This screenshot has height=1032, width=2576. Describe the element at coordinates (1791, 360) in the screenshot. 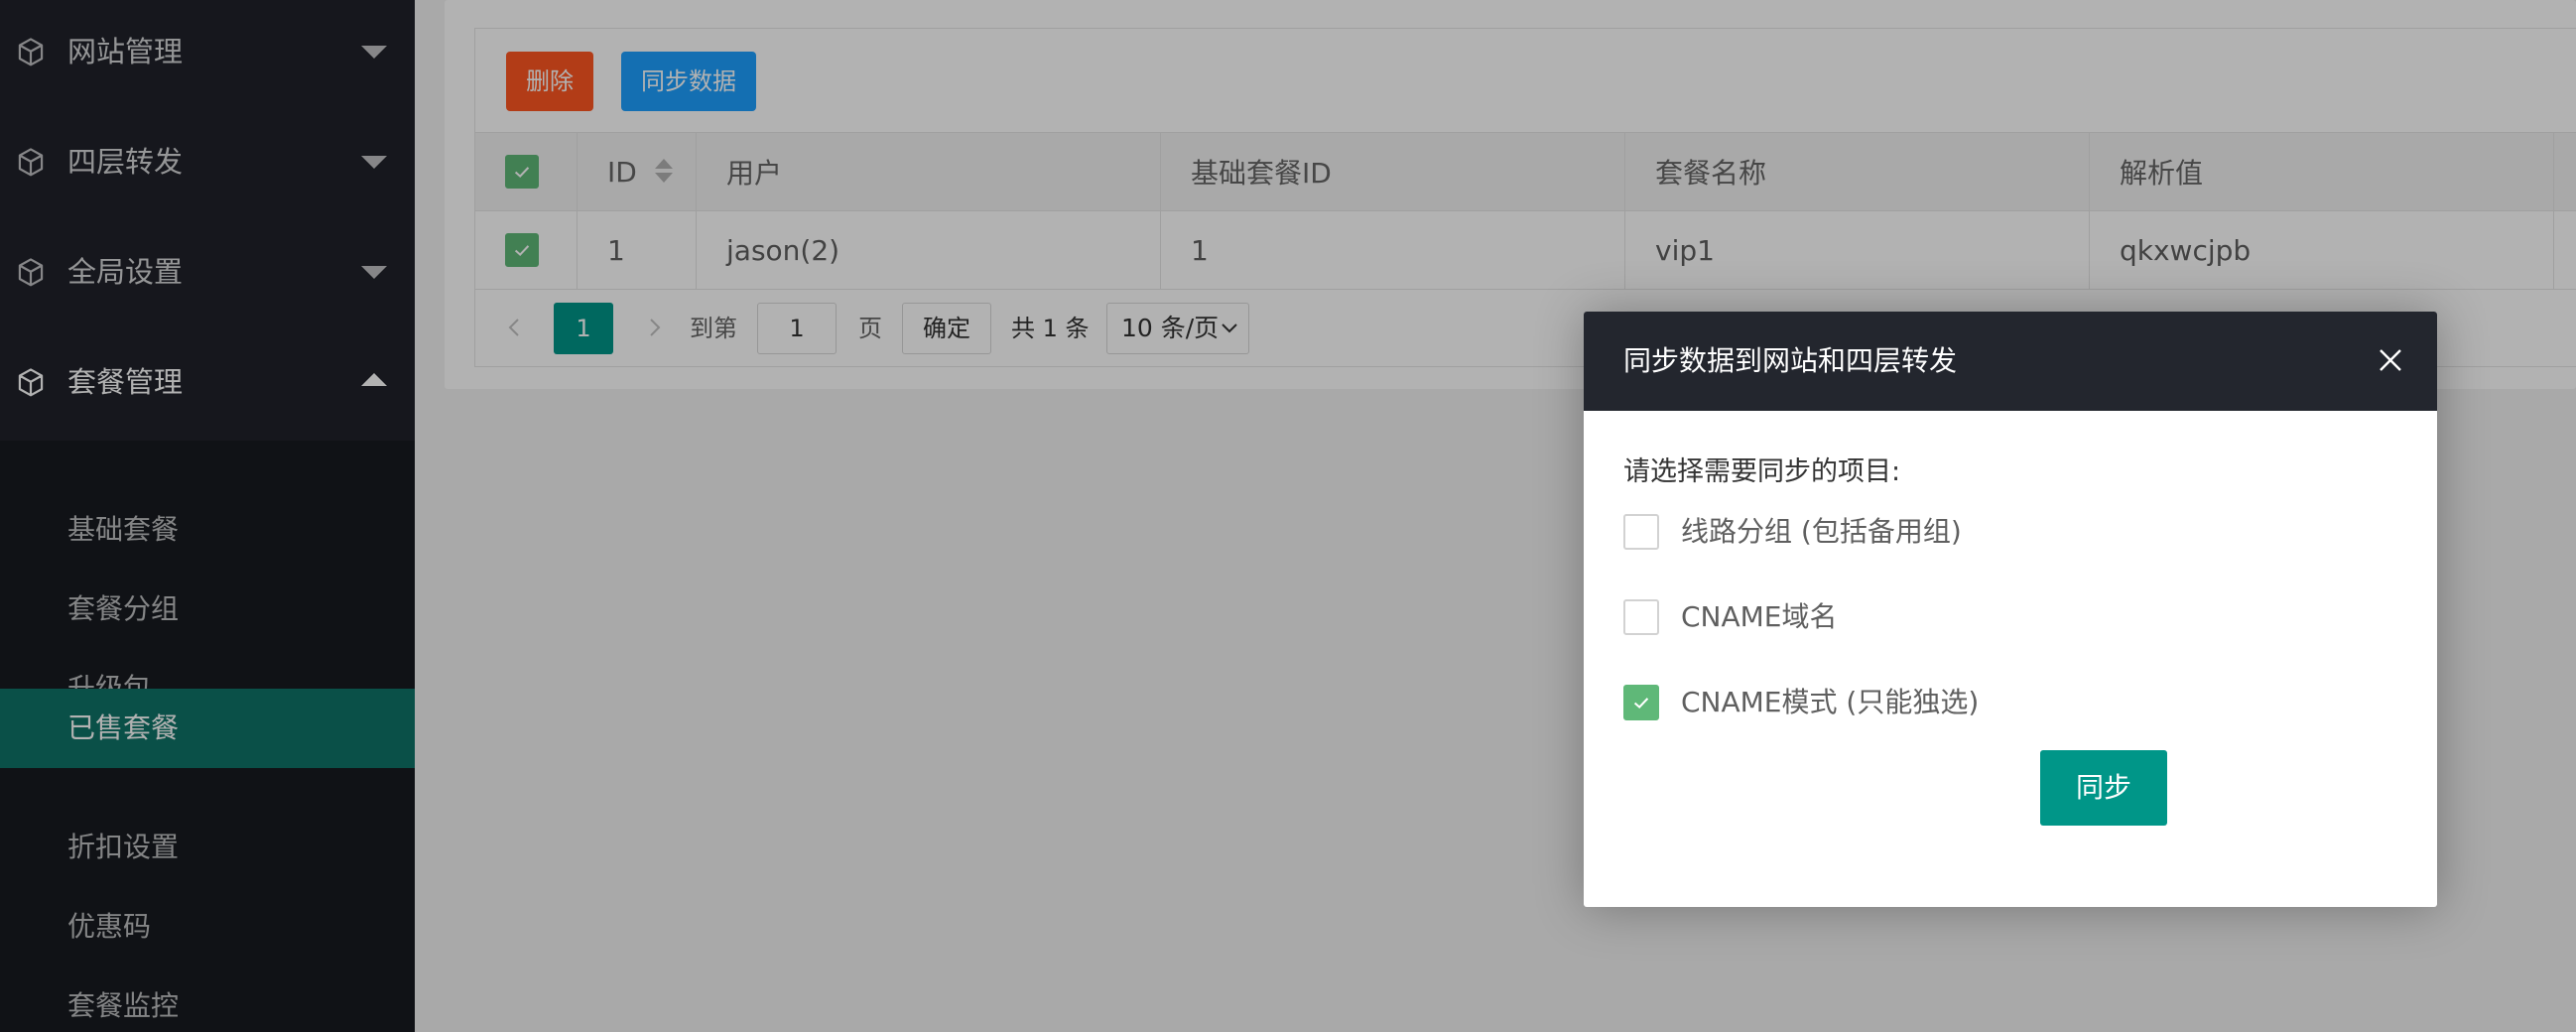

I see `dialog-title: 同步数据到网站和四层转发` at that location.